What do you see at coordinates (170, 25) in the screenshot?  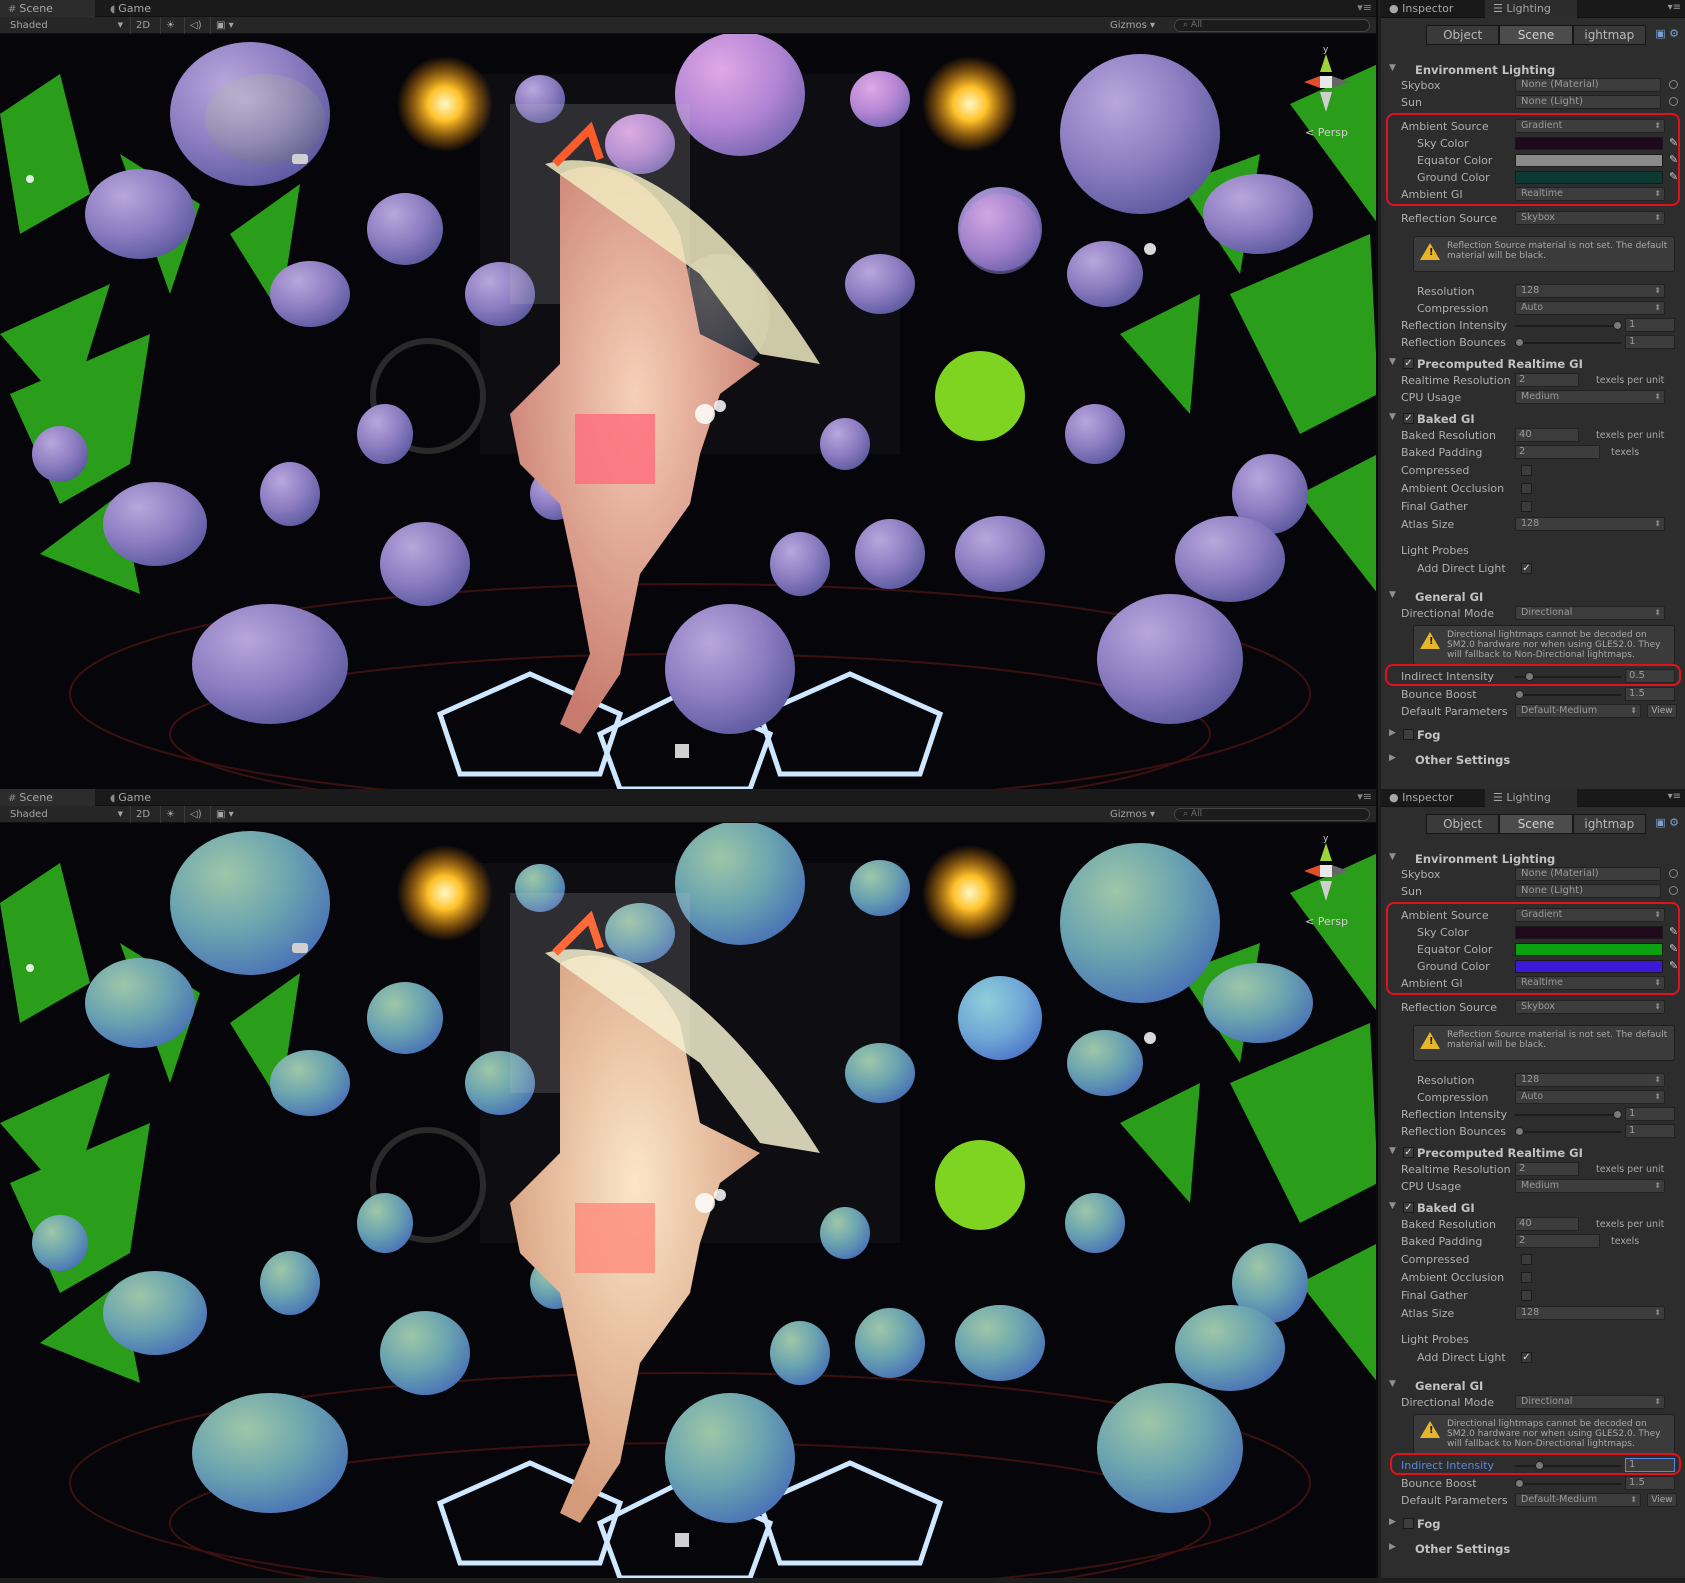 I see `lighting-toggle-icon: ☀` at bounding box center [170, 25].